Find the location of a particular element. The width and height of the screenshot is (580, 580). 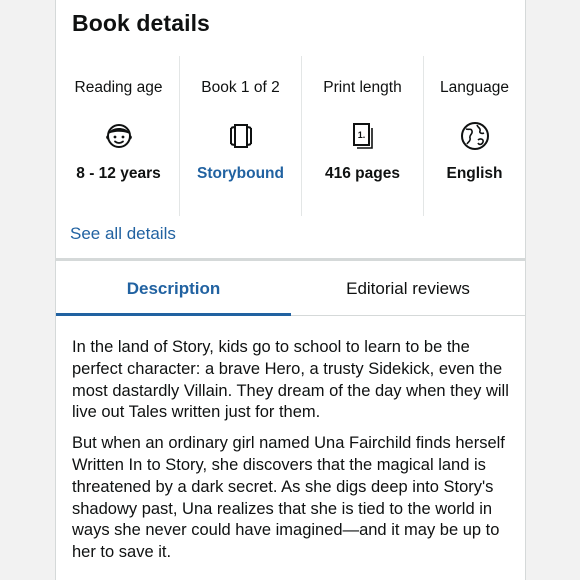

detail-print-length: Print length 1. 416 pages is located at coordinates (363, 136).